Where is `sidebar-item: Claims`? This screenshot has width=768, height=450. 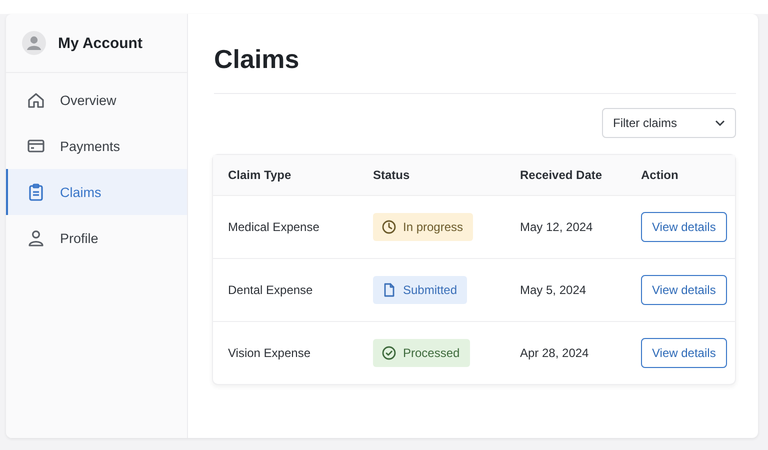
sidebar-item: Claims is located at coordinates (96, 192).